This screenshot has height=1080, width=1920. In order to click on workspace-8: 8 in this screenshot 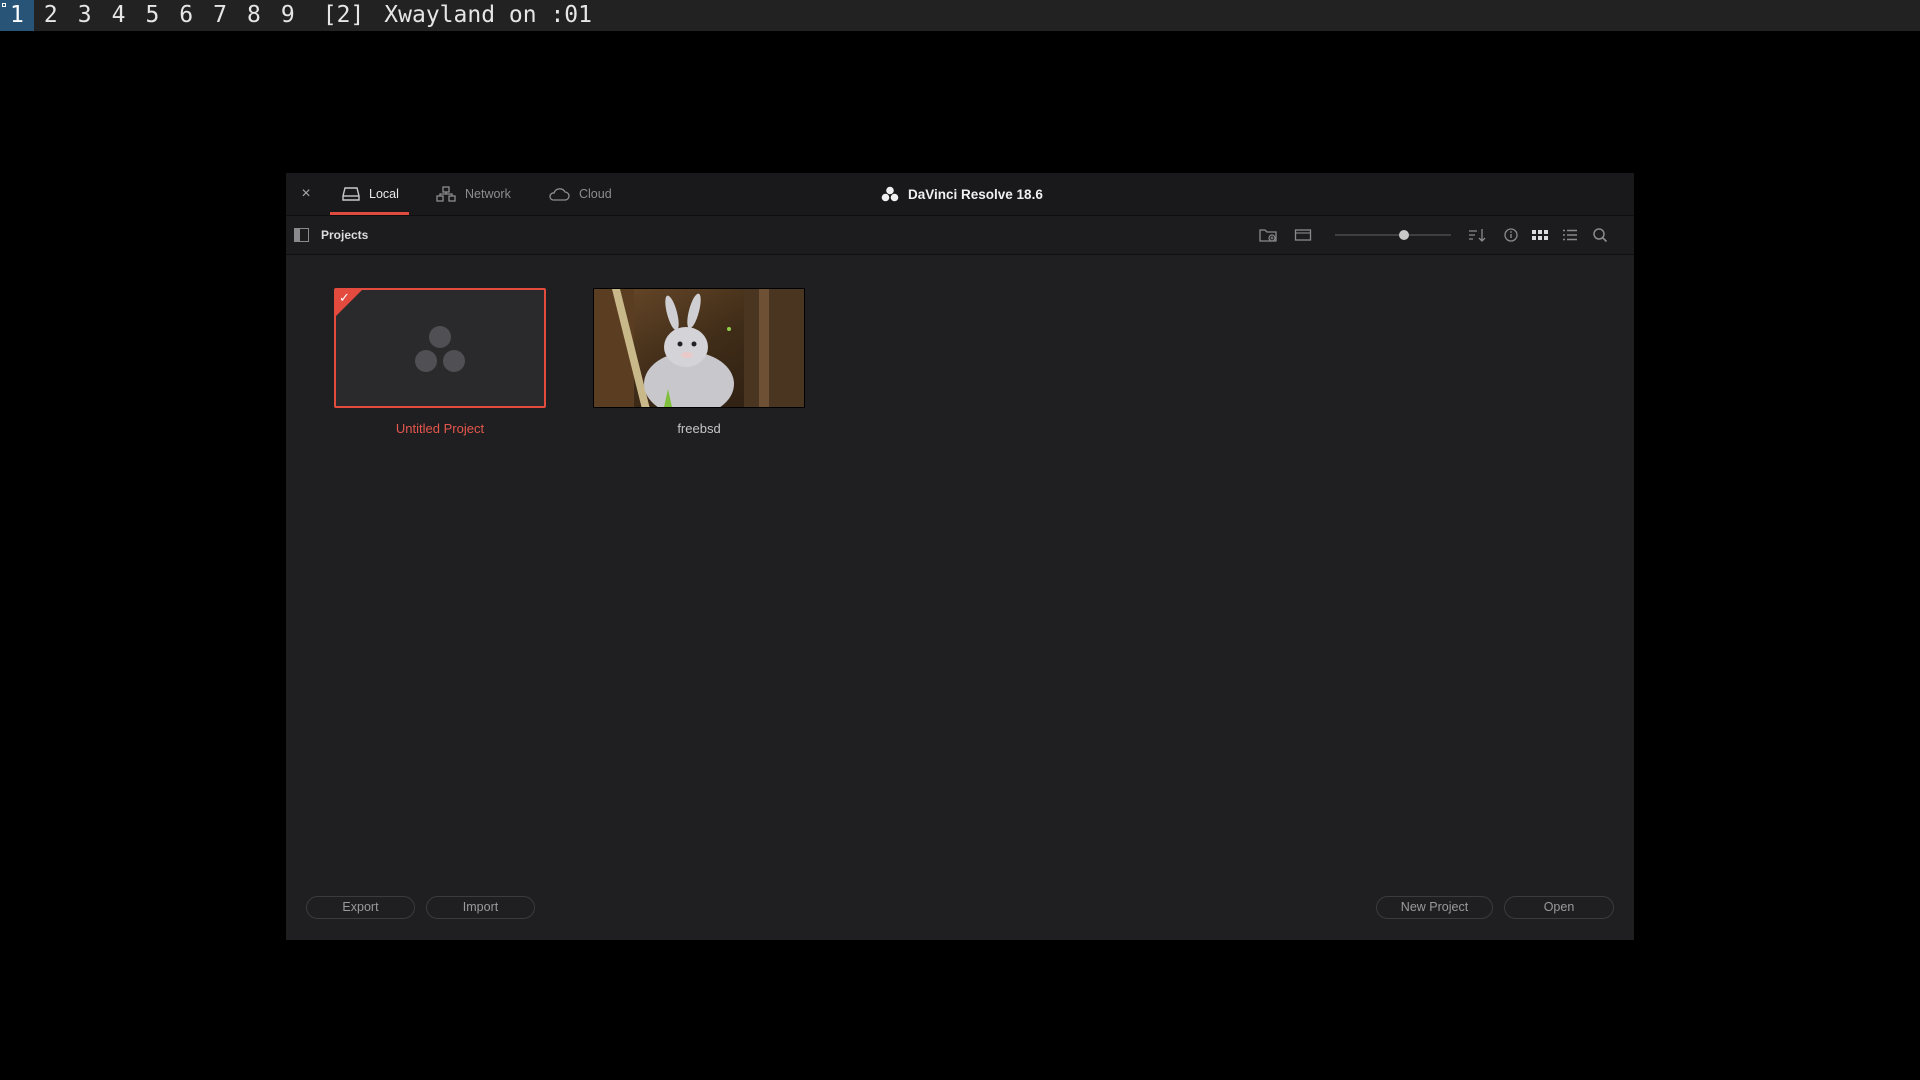, I will do `click(254, 15)`.